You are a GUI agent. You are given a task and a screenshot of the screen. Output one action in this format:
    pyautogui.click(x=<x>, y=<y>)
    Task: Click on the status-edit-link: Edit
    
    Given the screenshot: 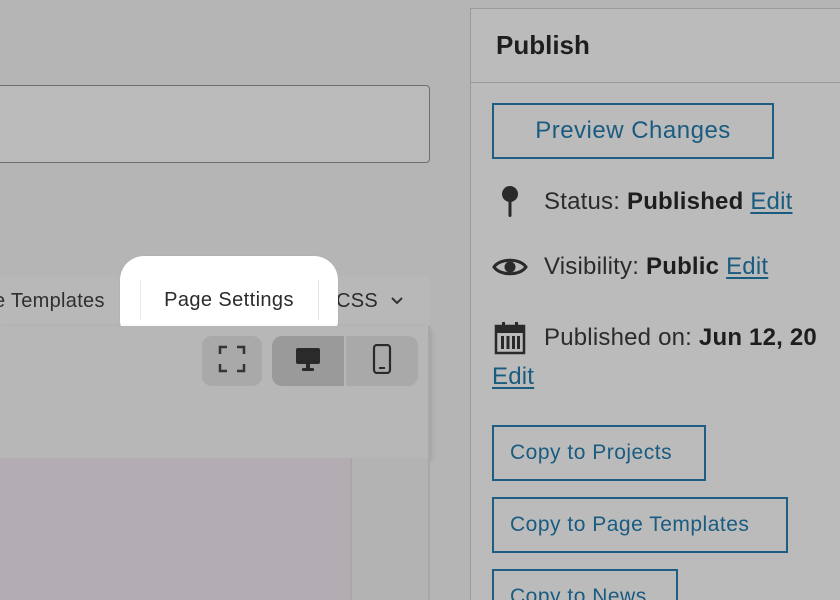 What is the action you would take?
    pyautogui.click(x=771, y=202)
    